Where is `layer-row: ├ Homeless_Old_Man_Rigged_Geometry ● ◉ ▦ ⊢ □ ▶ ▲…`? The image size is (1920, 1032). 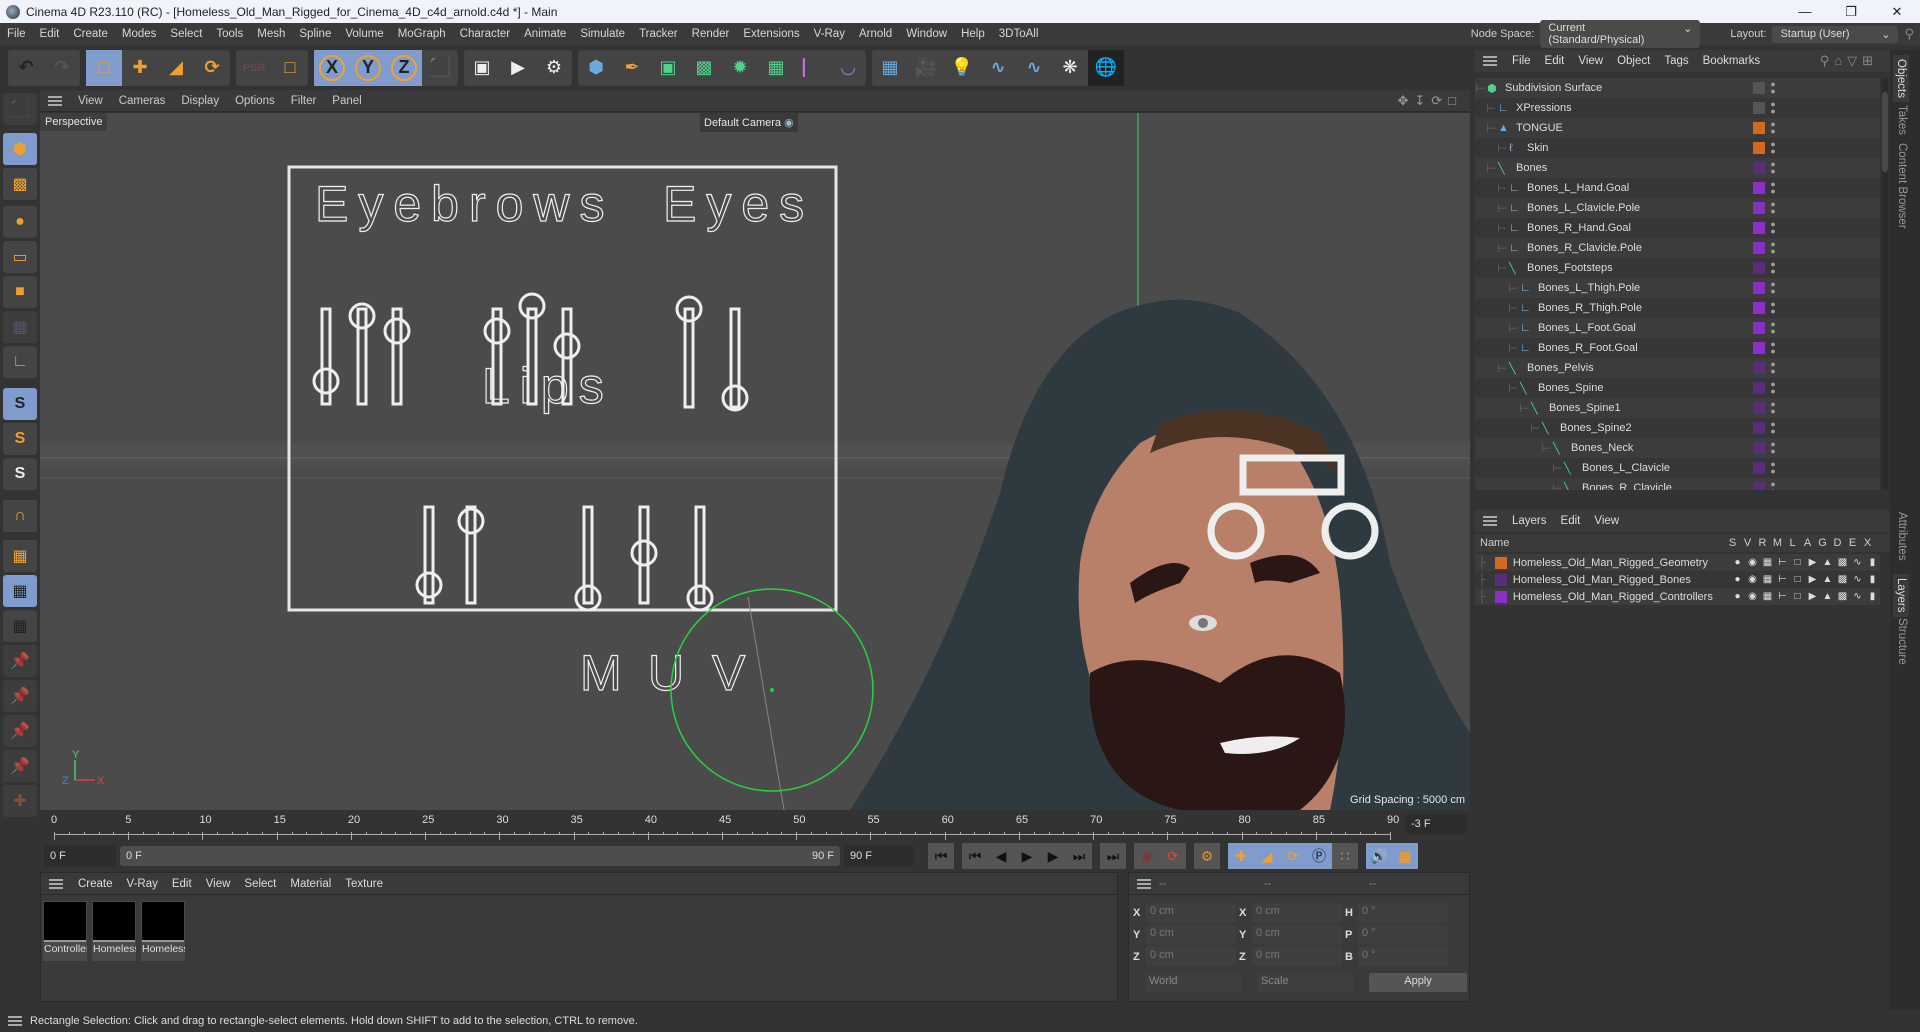 layer-row: ├ Homeless_Old_Man_Rigged_Geometry ● ◉ ▦ ⊢ □ ▶ ▲… is located at coordinates (1677, 562).